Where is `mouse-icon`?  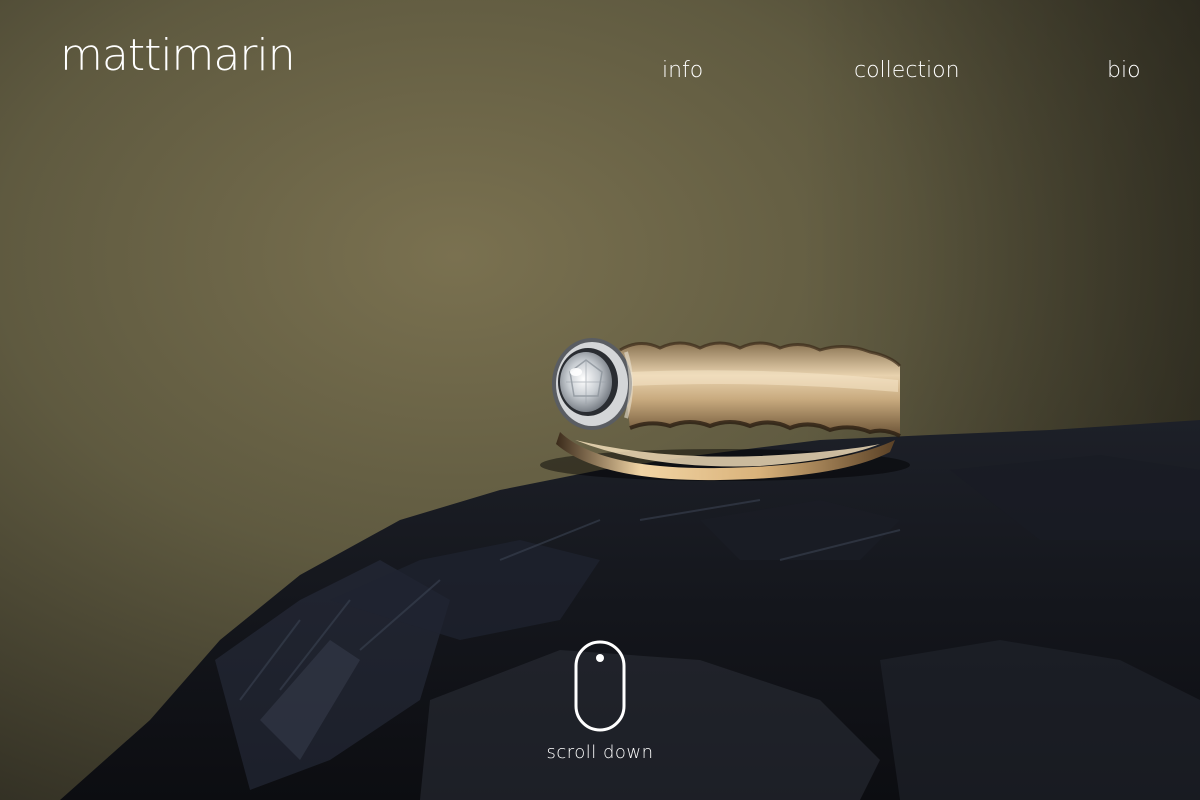
mouse-icon is located at coordinates (600, 686).